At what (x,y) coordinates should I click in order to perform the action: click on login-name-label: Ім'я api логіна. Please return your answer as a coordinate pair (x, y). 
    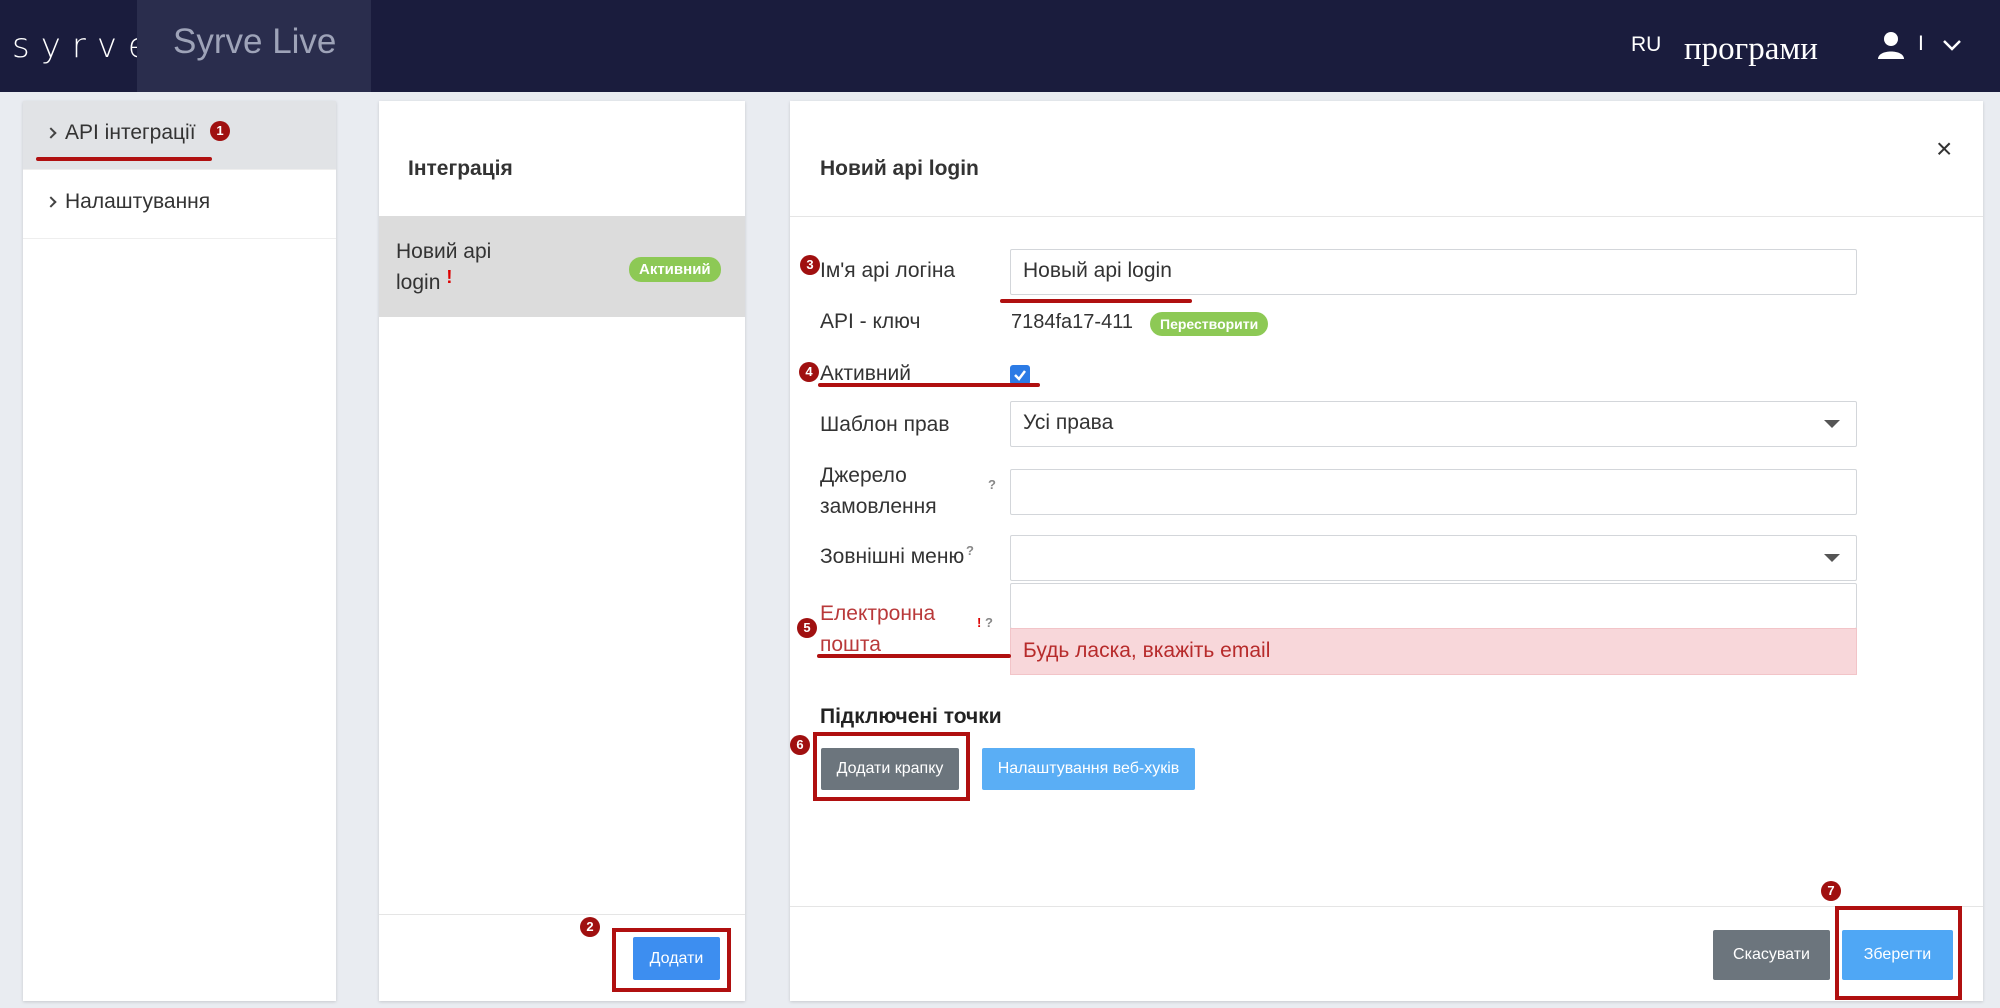
    Looking at the image, I should click on (888, 270).